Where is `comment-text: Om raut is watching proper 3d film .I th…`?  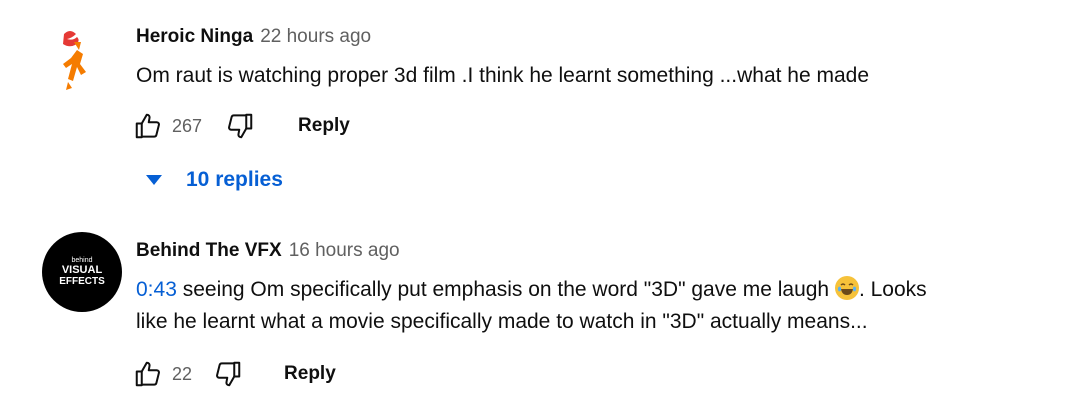
comment-text: Om raut is watching proper 3d film .I th… is located at coordinates (503, 75).